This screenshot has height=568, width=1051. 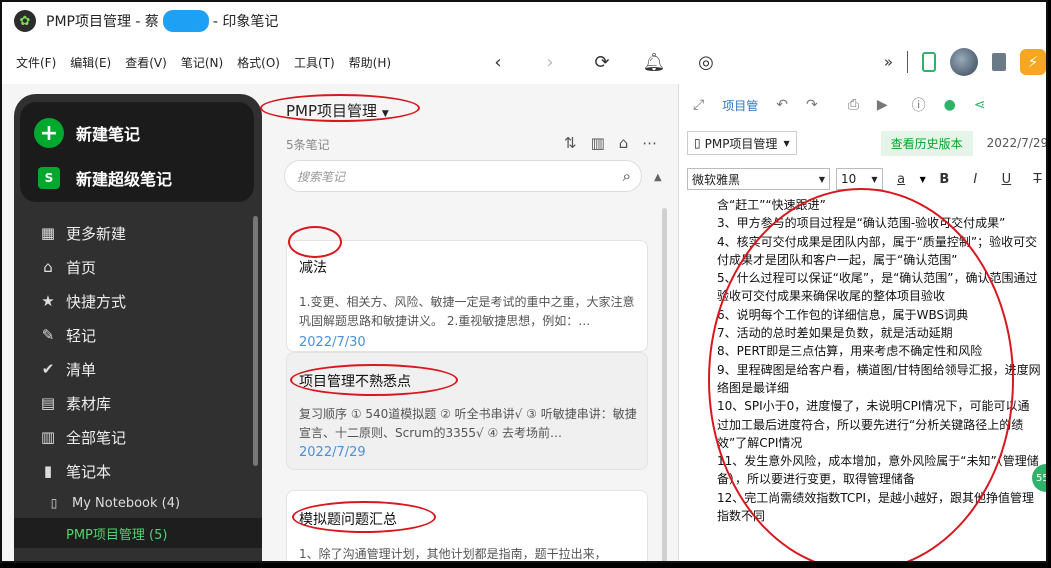 I want to click on font-select: 微软雅黑 ▼, so click(x=758, y=179).